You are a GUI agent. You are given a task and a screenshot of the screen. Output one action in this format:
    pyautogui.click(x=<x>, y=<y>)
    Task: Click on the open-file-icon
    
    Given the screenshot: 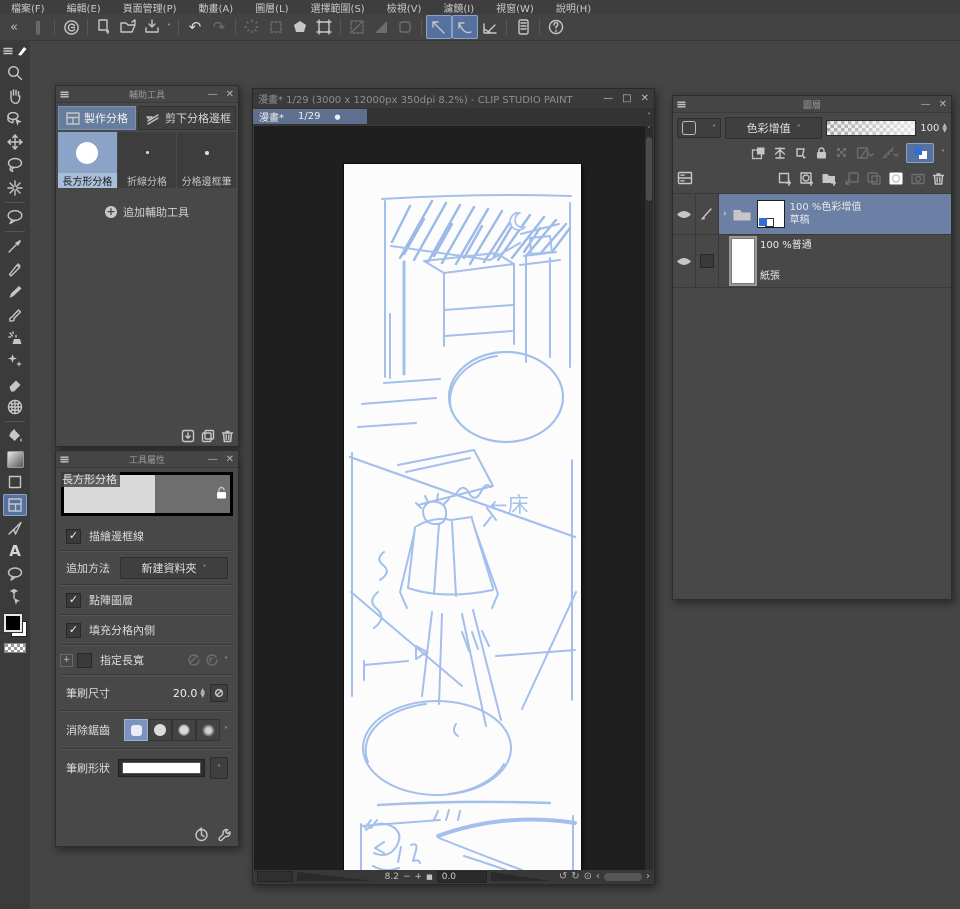 What is the action you would take?
    pyautogui.click(x=128, y=27)
    